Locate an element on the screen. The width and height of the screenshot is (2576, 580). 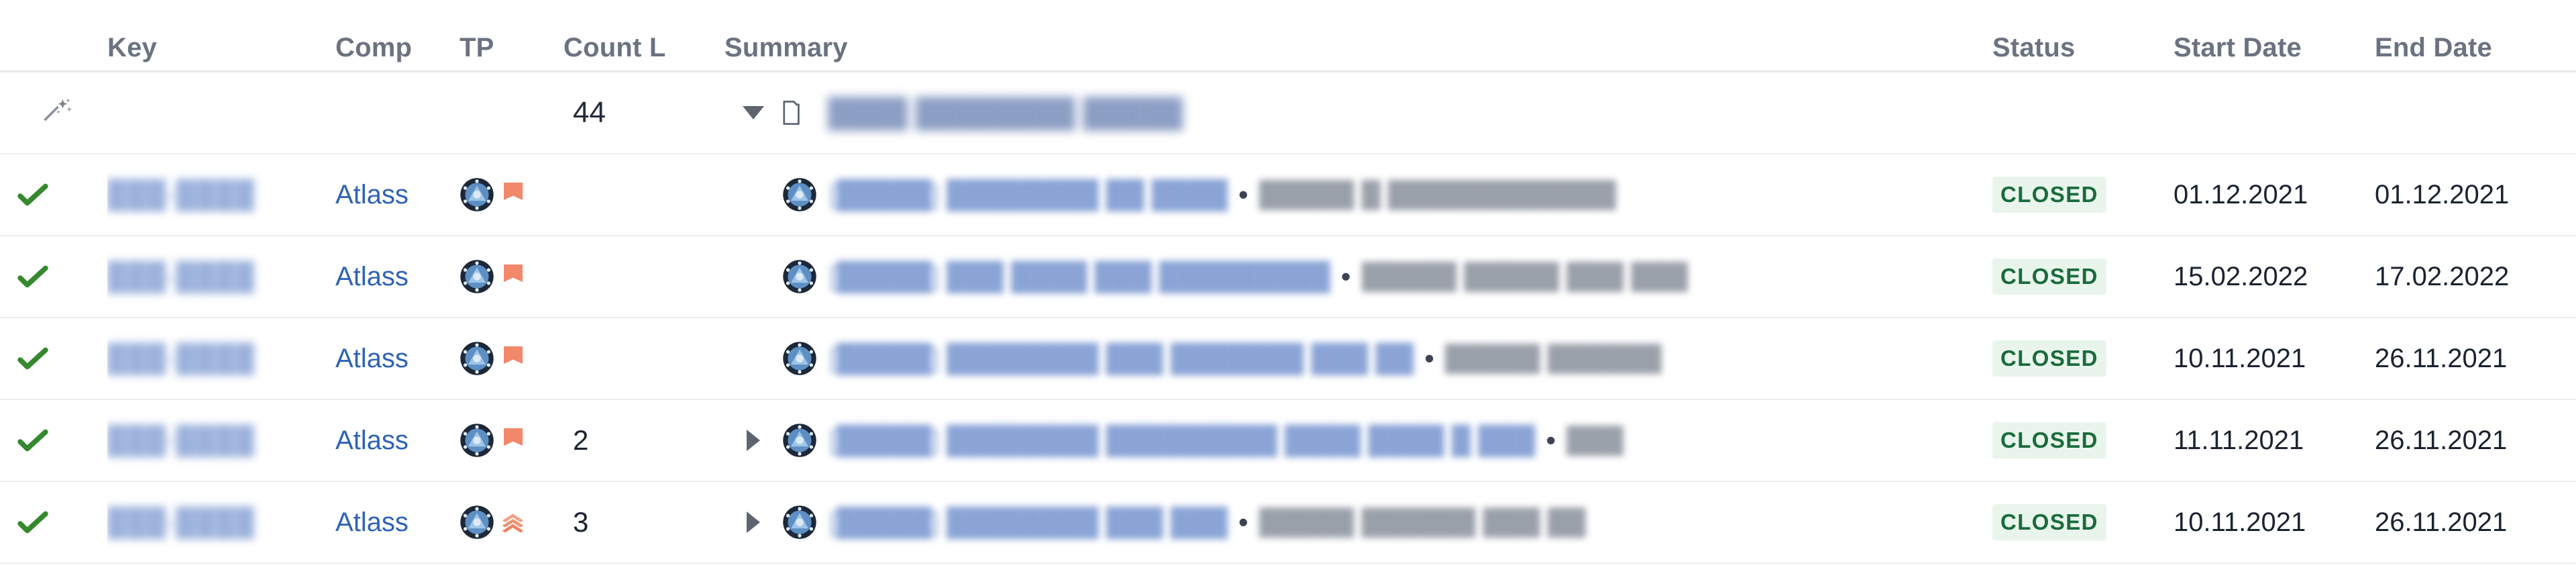
summary-link: [█████] ████████ ██ ████ is located at coordinates (1028, 195).